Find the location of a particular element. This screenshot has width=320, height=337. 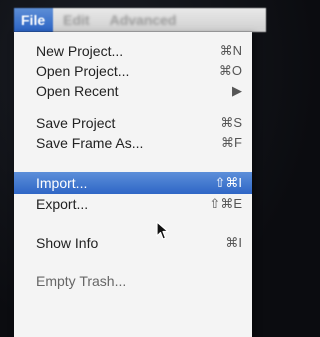

menu-item-save-frame-as: Save Frame As... ⌘F is located at coordinates (133, 143).